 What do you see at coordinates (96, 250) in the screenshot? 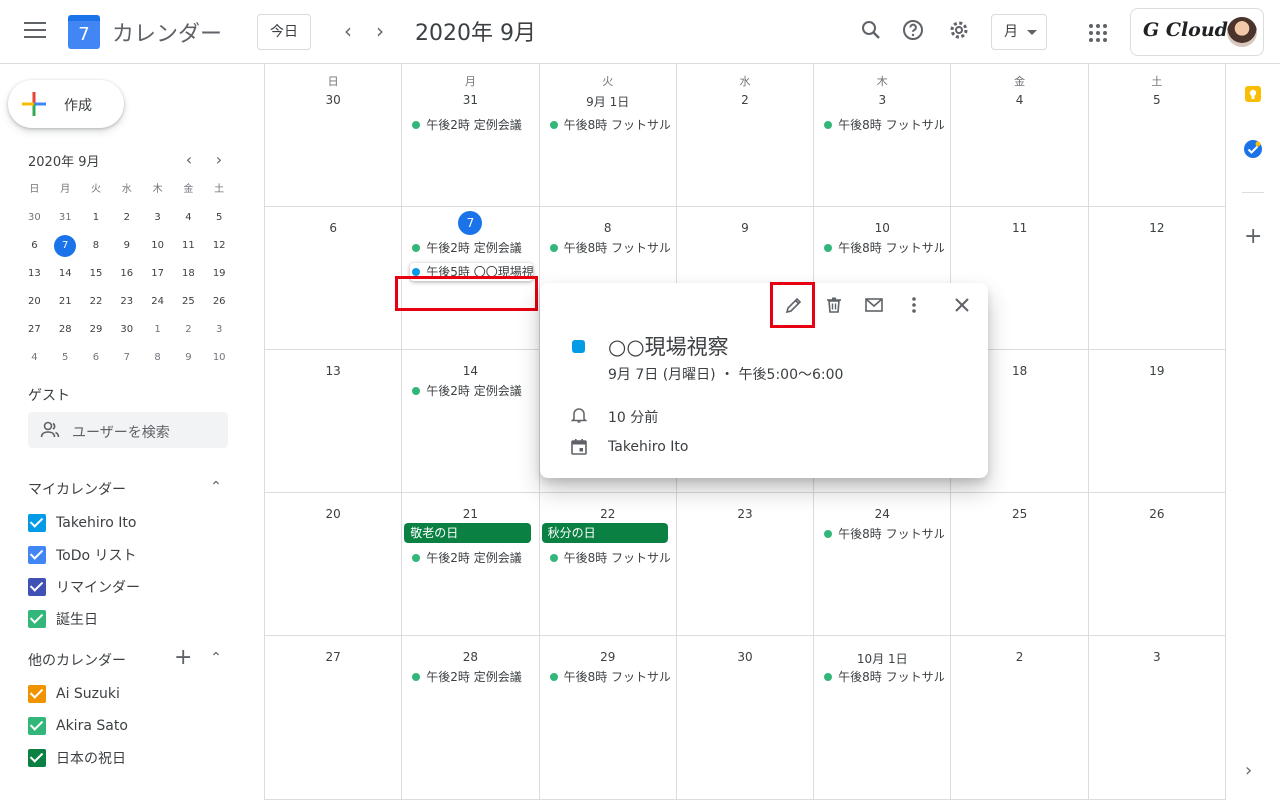
I see `mini-day: 8` at bounding box center [96, 250].